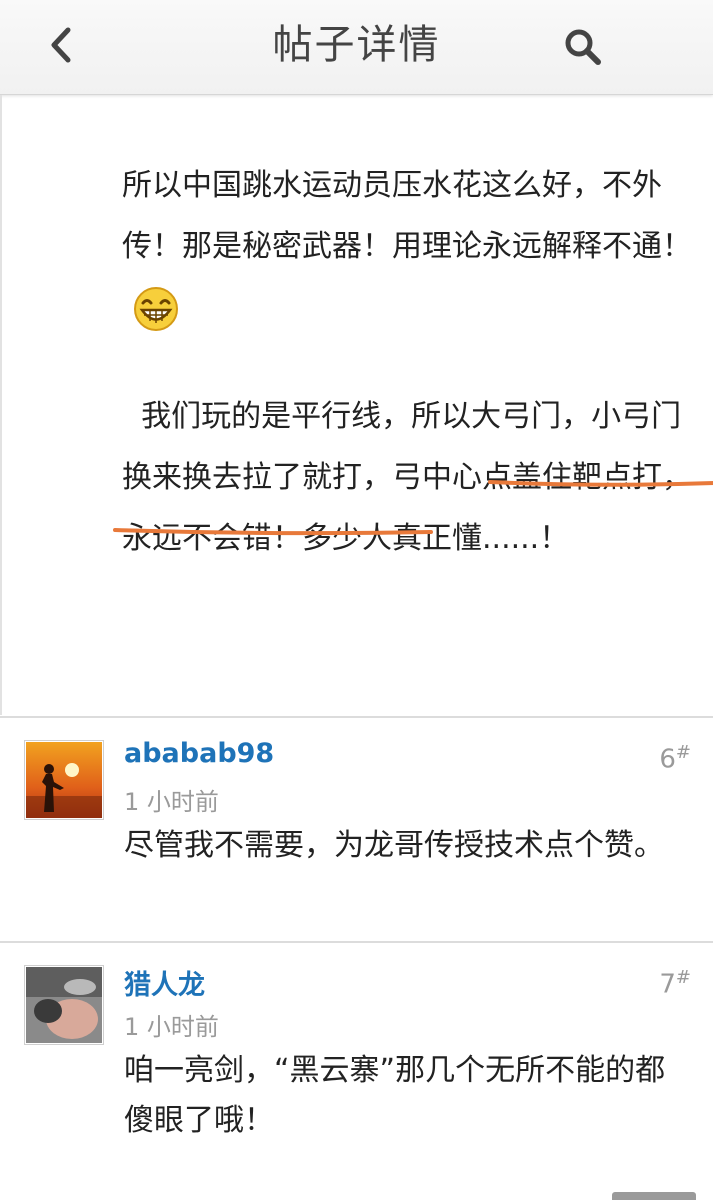 The image size is (713, 1200). Describe the element at coordinates (156, 308) in the screenshot. I see `grinning-face-icon` at that location.